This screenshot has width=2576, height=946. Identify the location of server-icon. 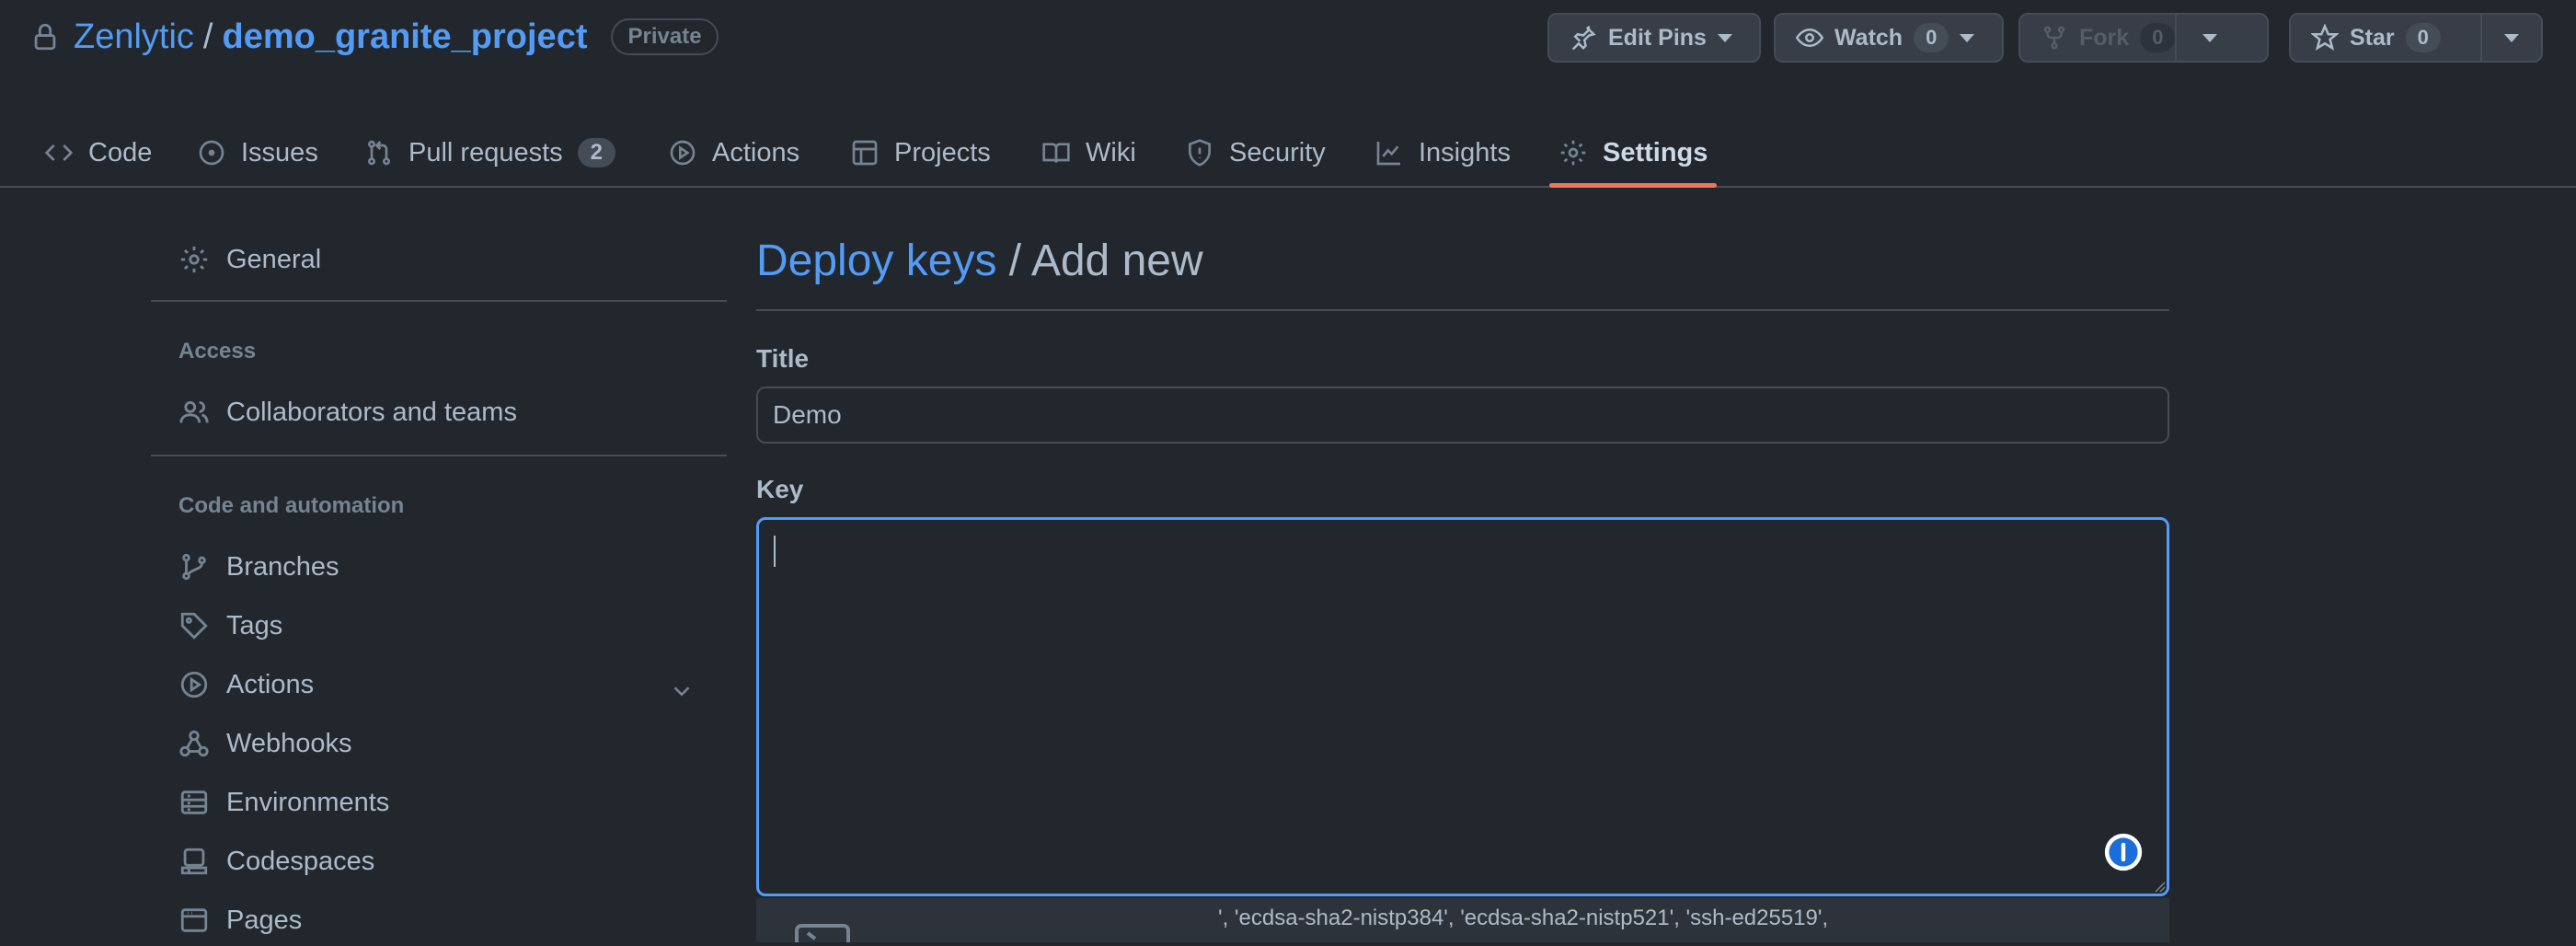
(194, 802).